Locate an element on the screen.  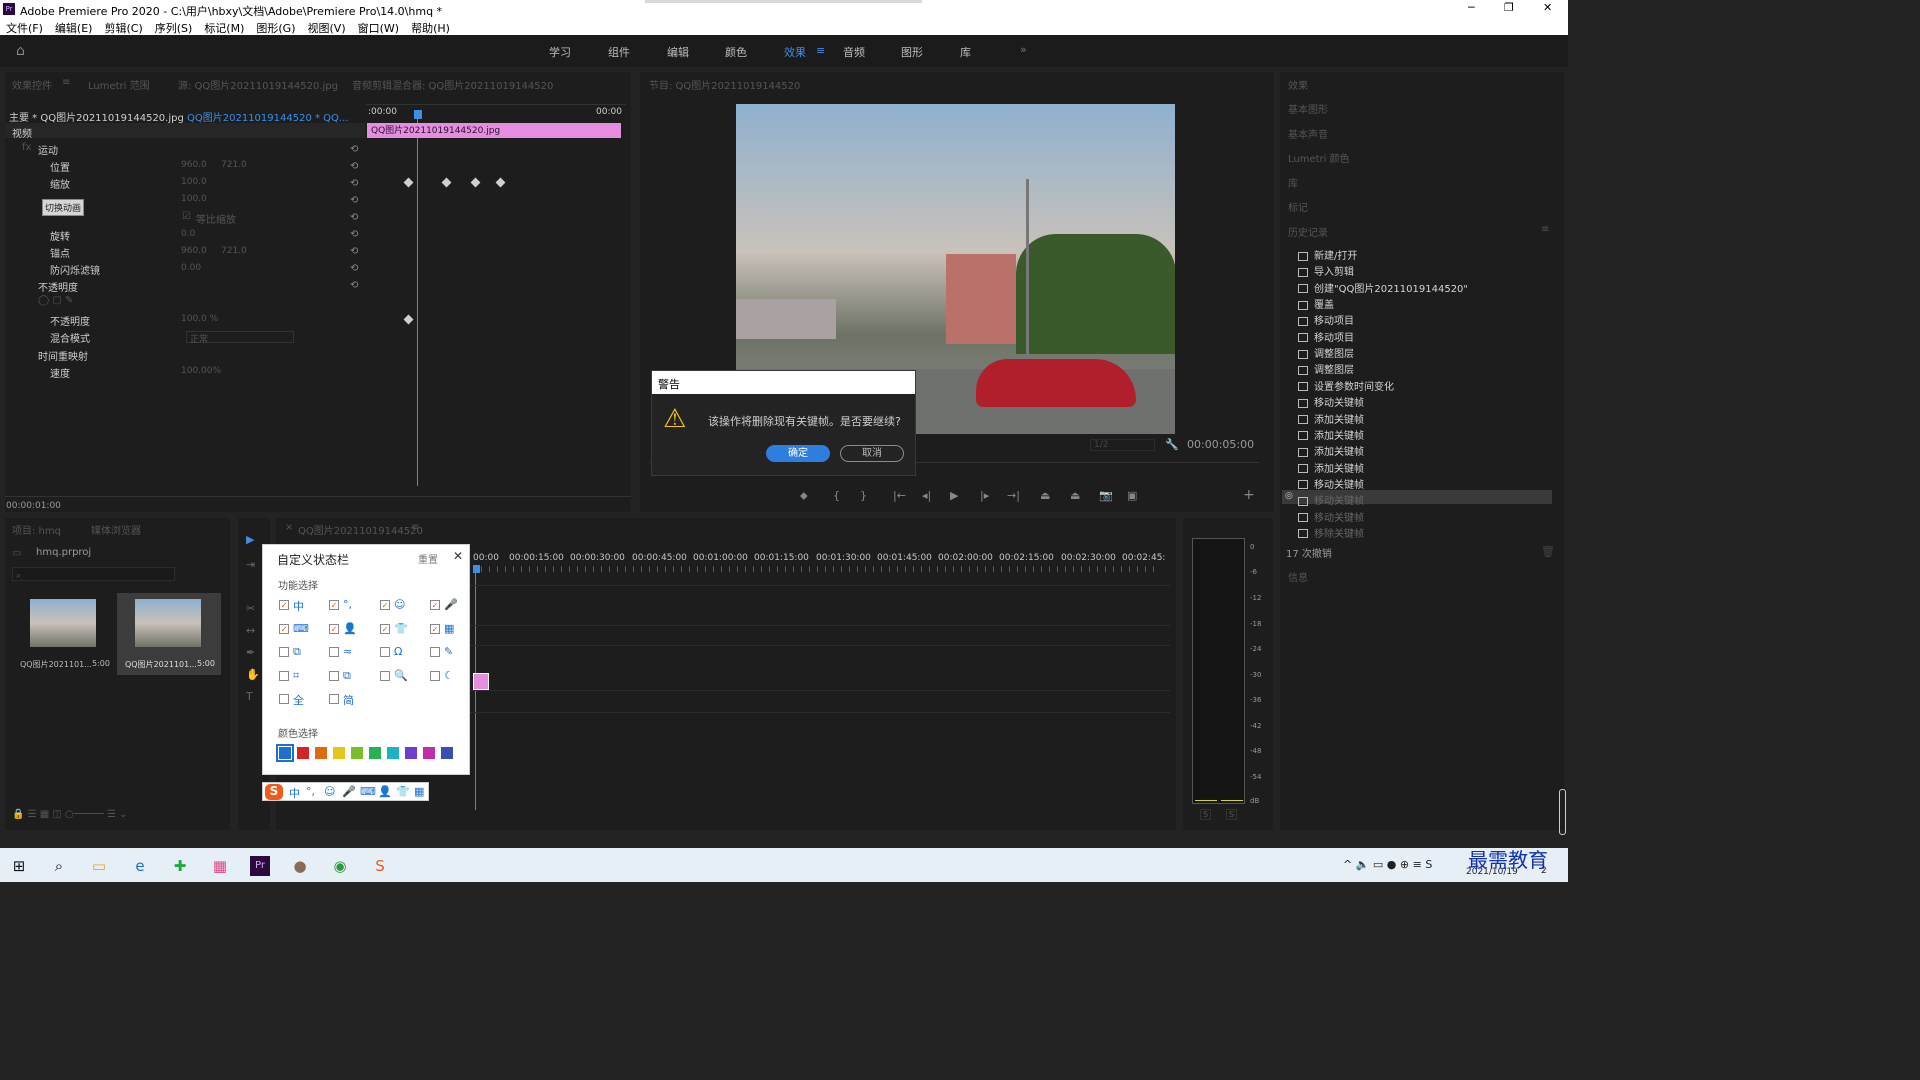
project-footer-icons: 🔒 ☰ ▦ ◫ ○───── ☰ ⌄ is located at coordinates (70, 814).